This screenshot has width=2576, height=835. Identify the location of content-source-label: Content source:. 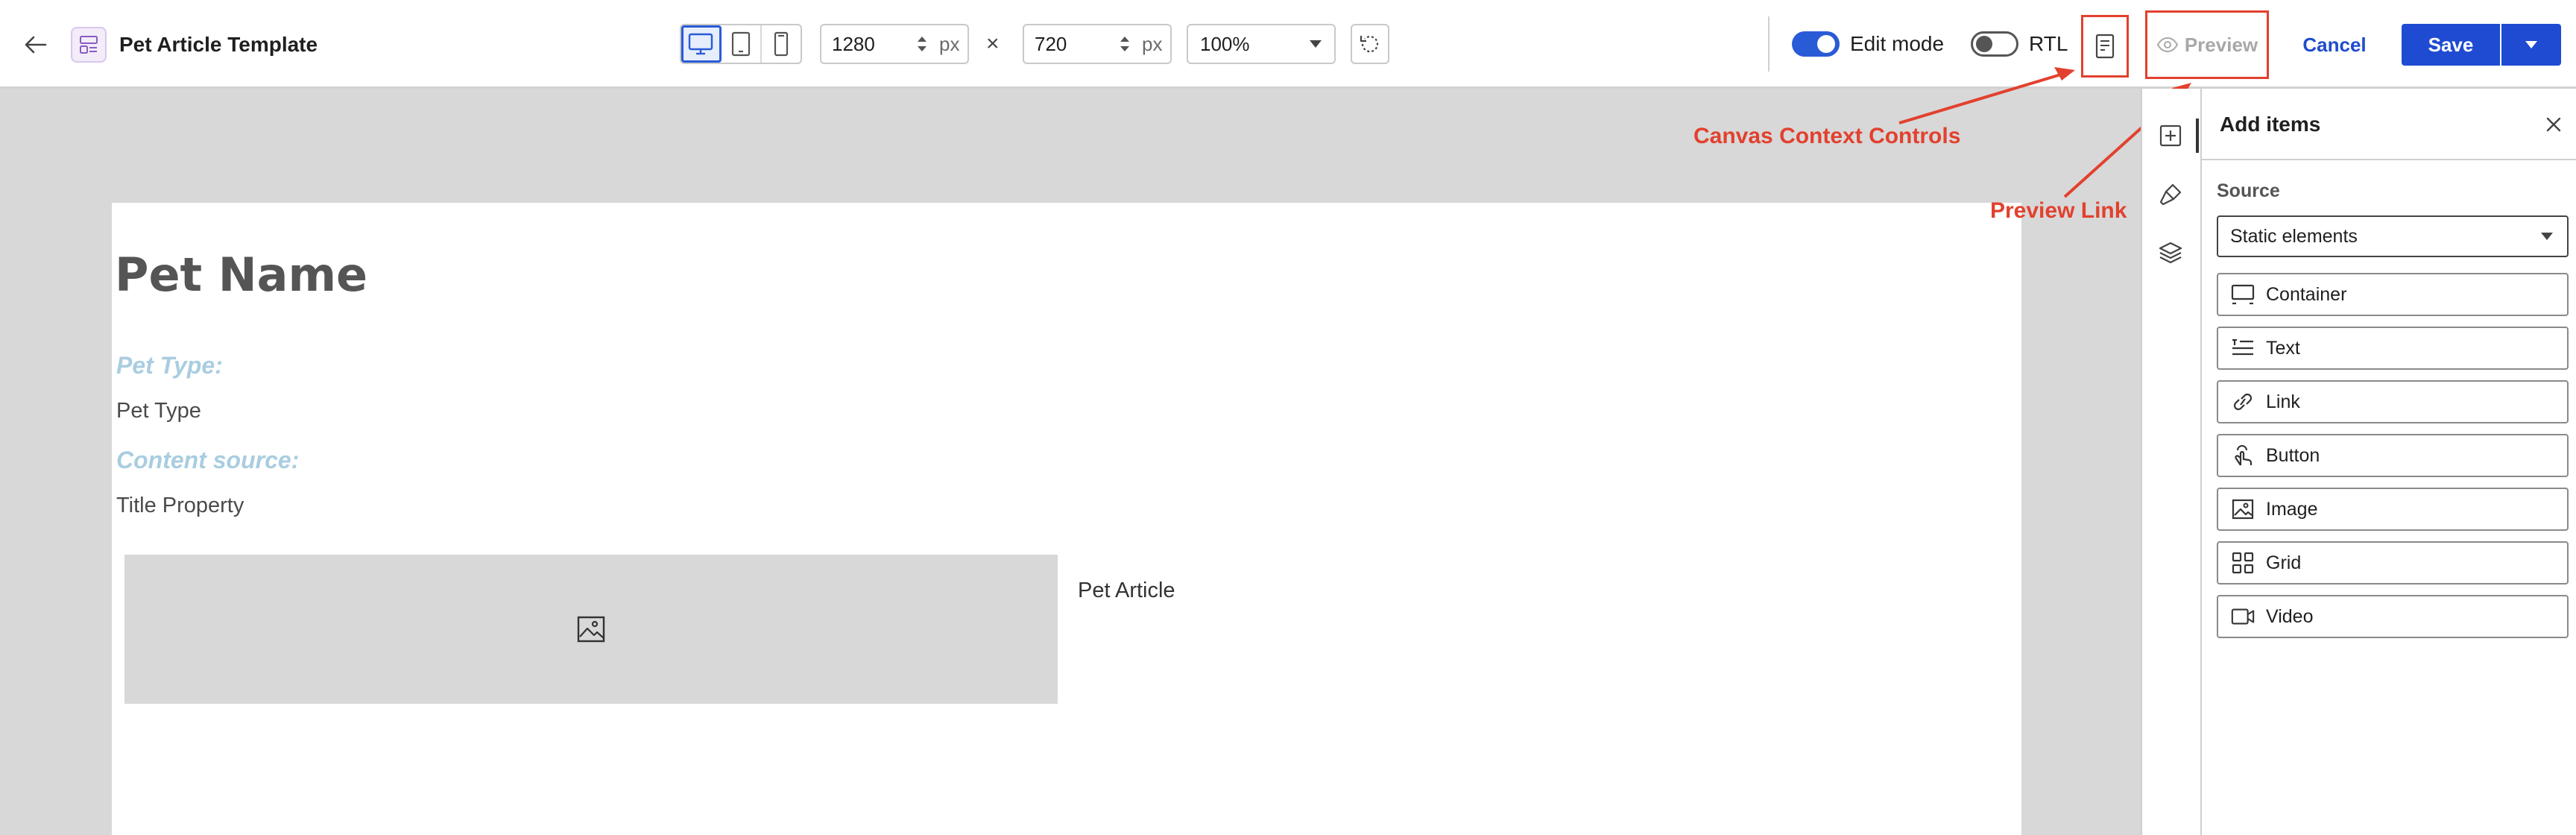
(207, 460).